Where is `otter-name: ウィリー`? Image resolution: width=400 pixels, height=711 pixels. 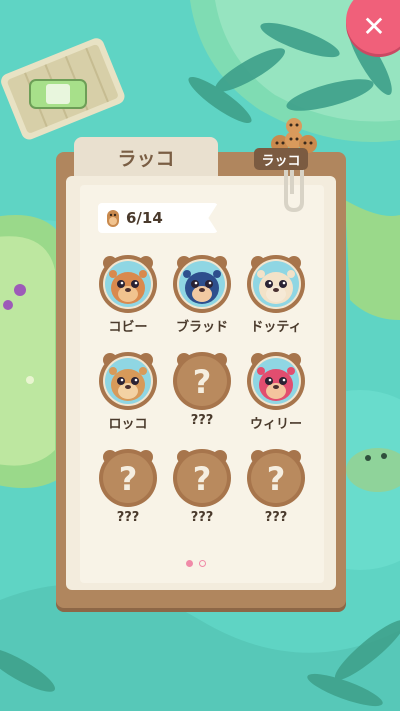
otter-name: ウィリー is located at coordinates (275, 424).